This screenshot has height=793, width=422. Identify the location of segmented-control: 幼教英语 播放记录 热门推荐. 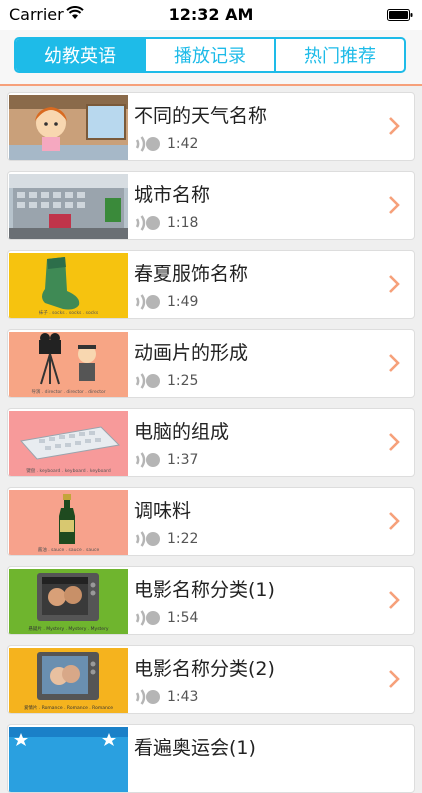
(210, 55).